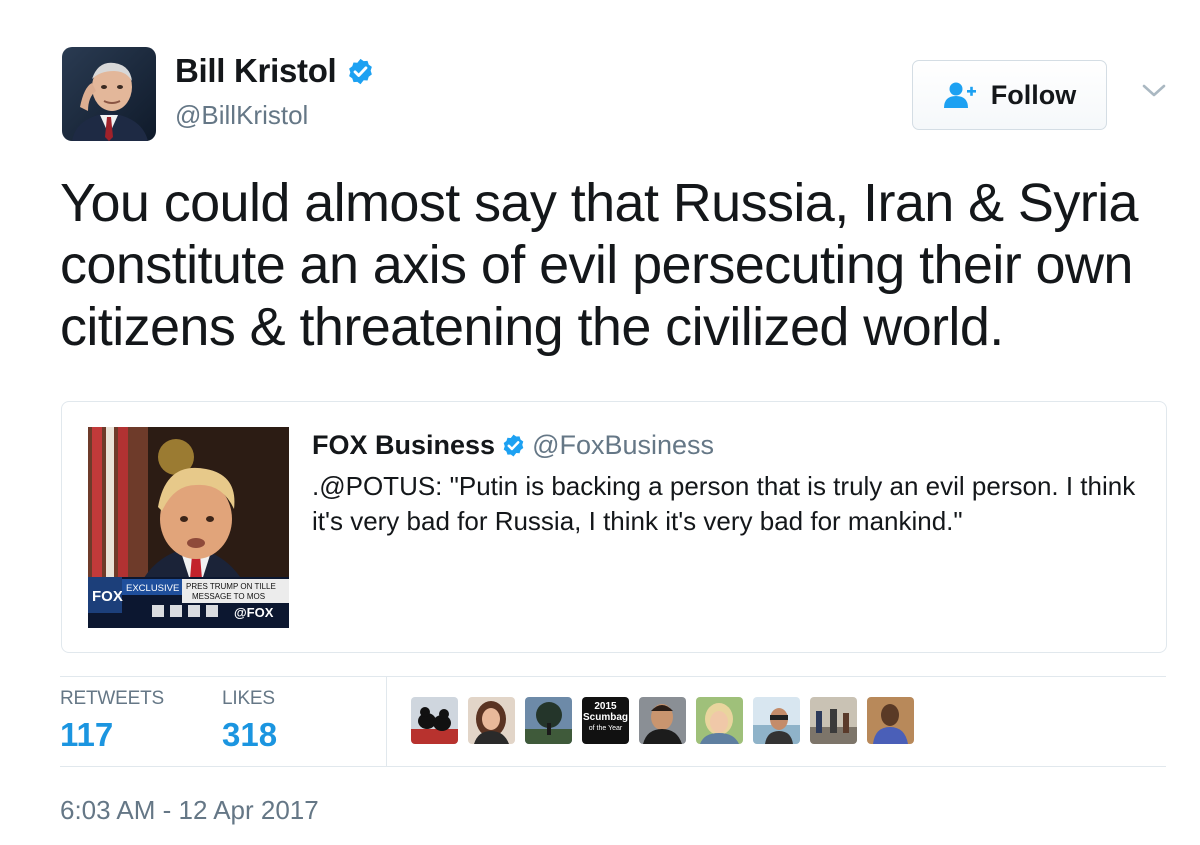 Image resolution: width=1200 pixels, height=845 pixels. Describe the element at coordinates (403, 445) in the screenshot. I see `quoted-author-name: FOX Business` at that location.